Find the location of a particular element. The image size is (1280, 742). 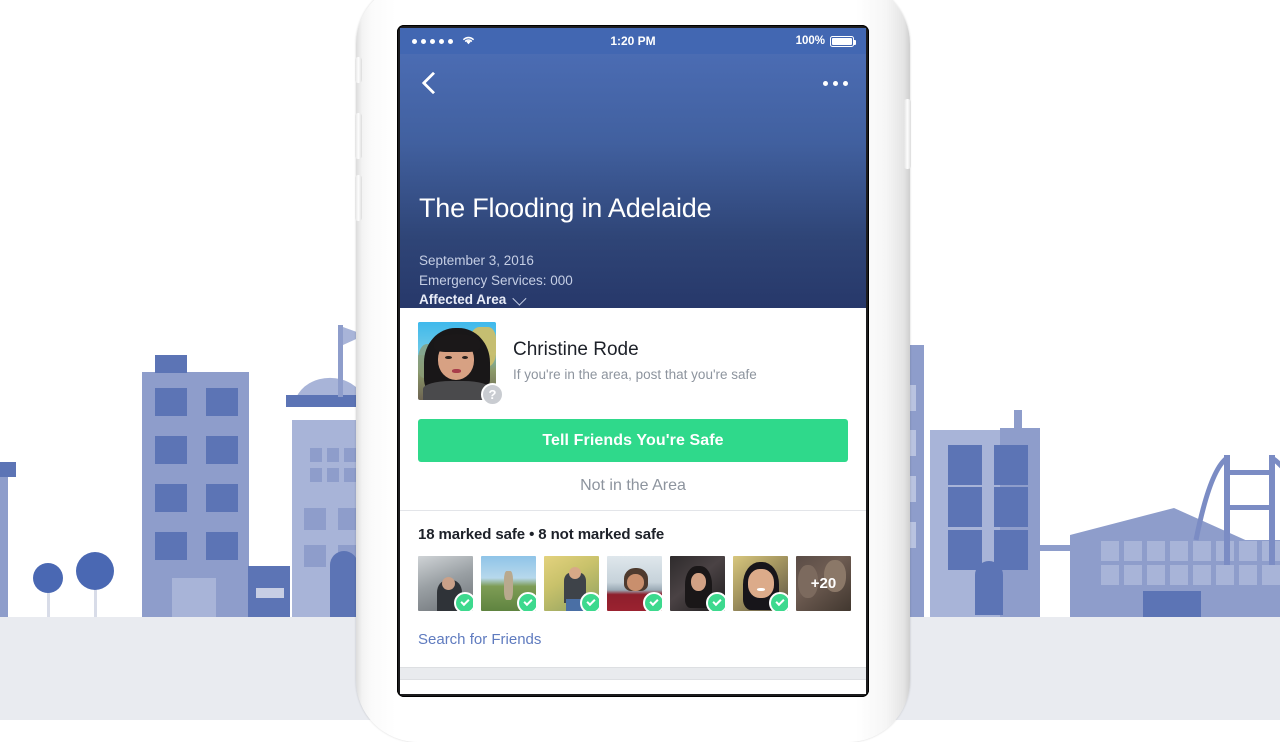

affected-area-label: Affected Area is located at coordinates (463, 299).